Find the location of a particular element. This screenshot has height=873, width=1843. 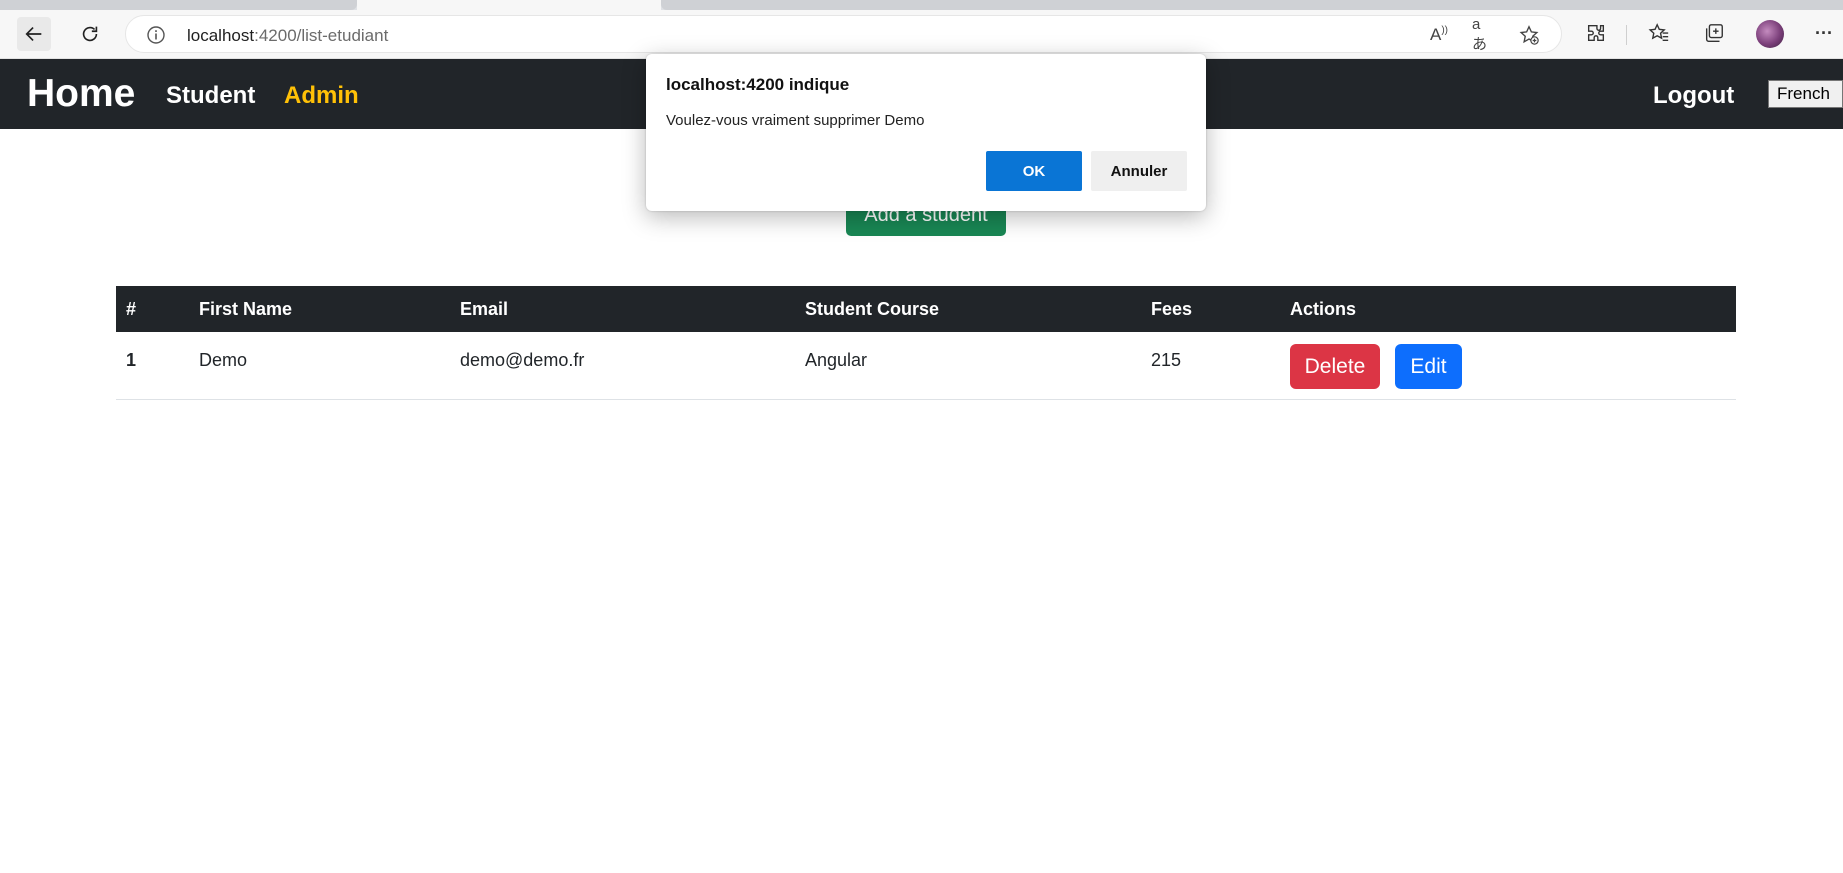

more-glyph: ··· is located at coordinates (1824, 32).